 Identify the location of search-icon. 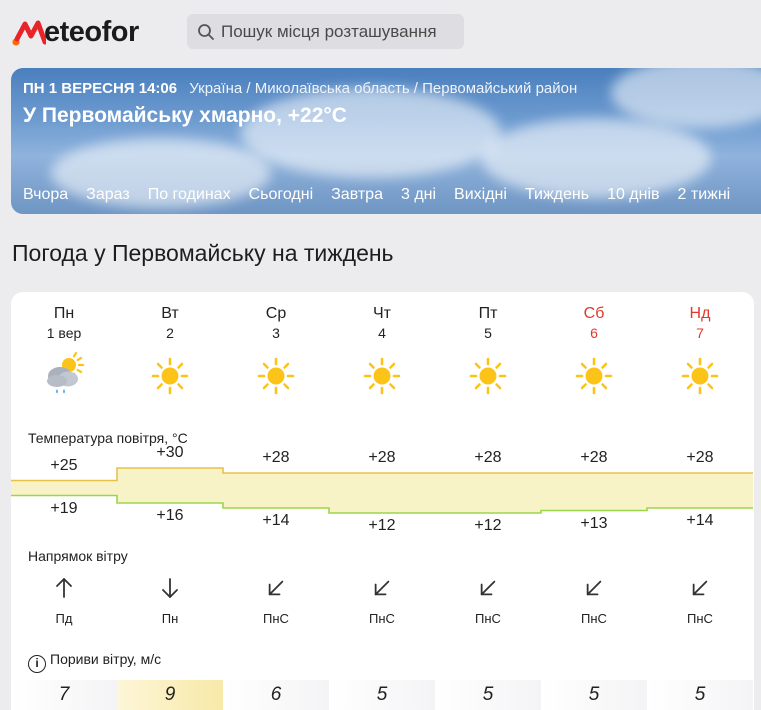
(206, 31).